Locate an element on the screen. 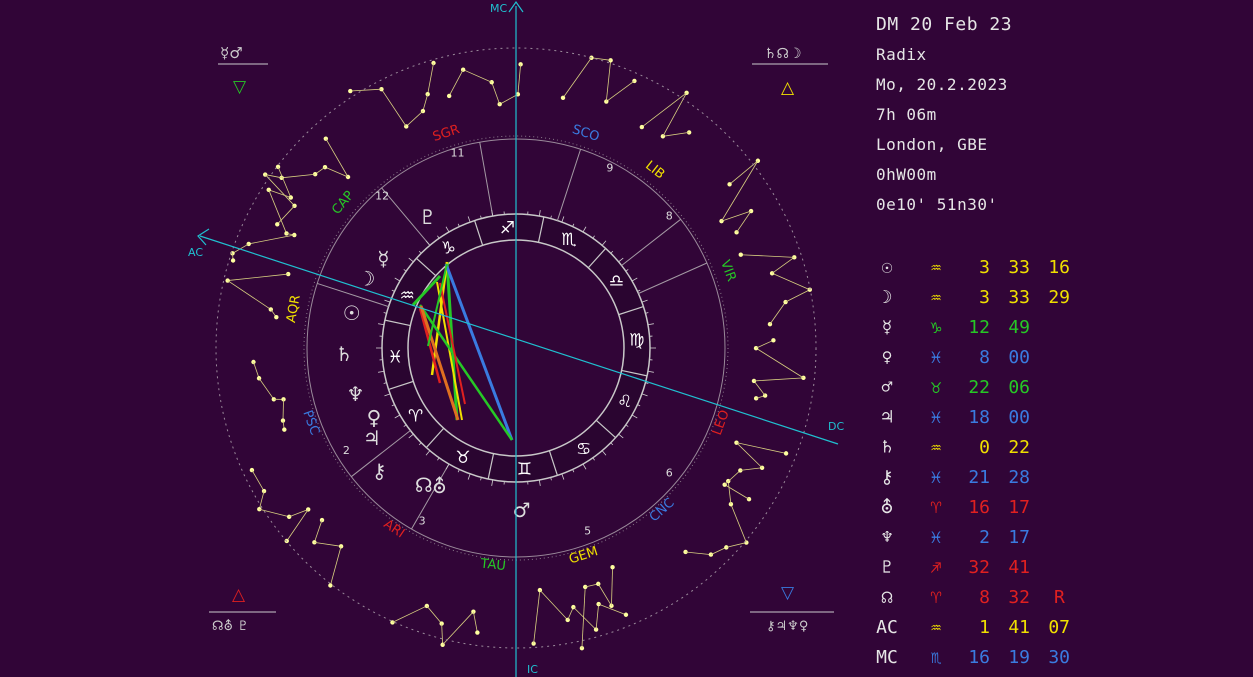  sign-glyph-tau: ♉ is located at coordinates (462, 458).